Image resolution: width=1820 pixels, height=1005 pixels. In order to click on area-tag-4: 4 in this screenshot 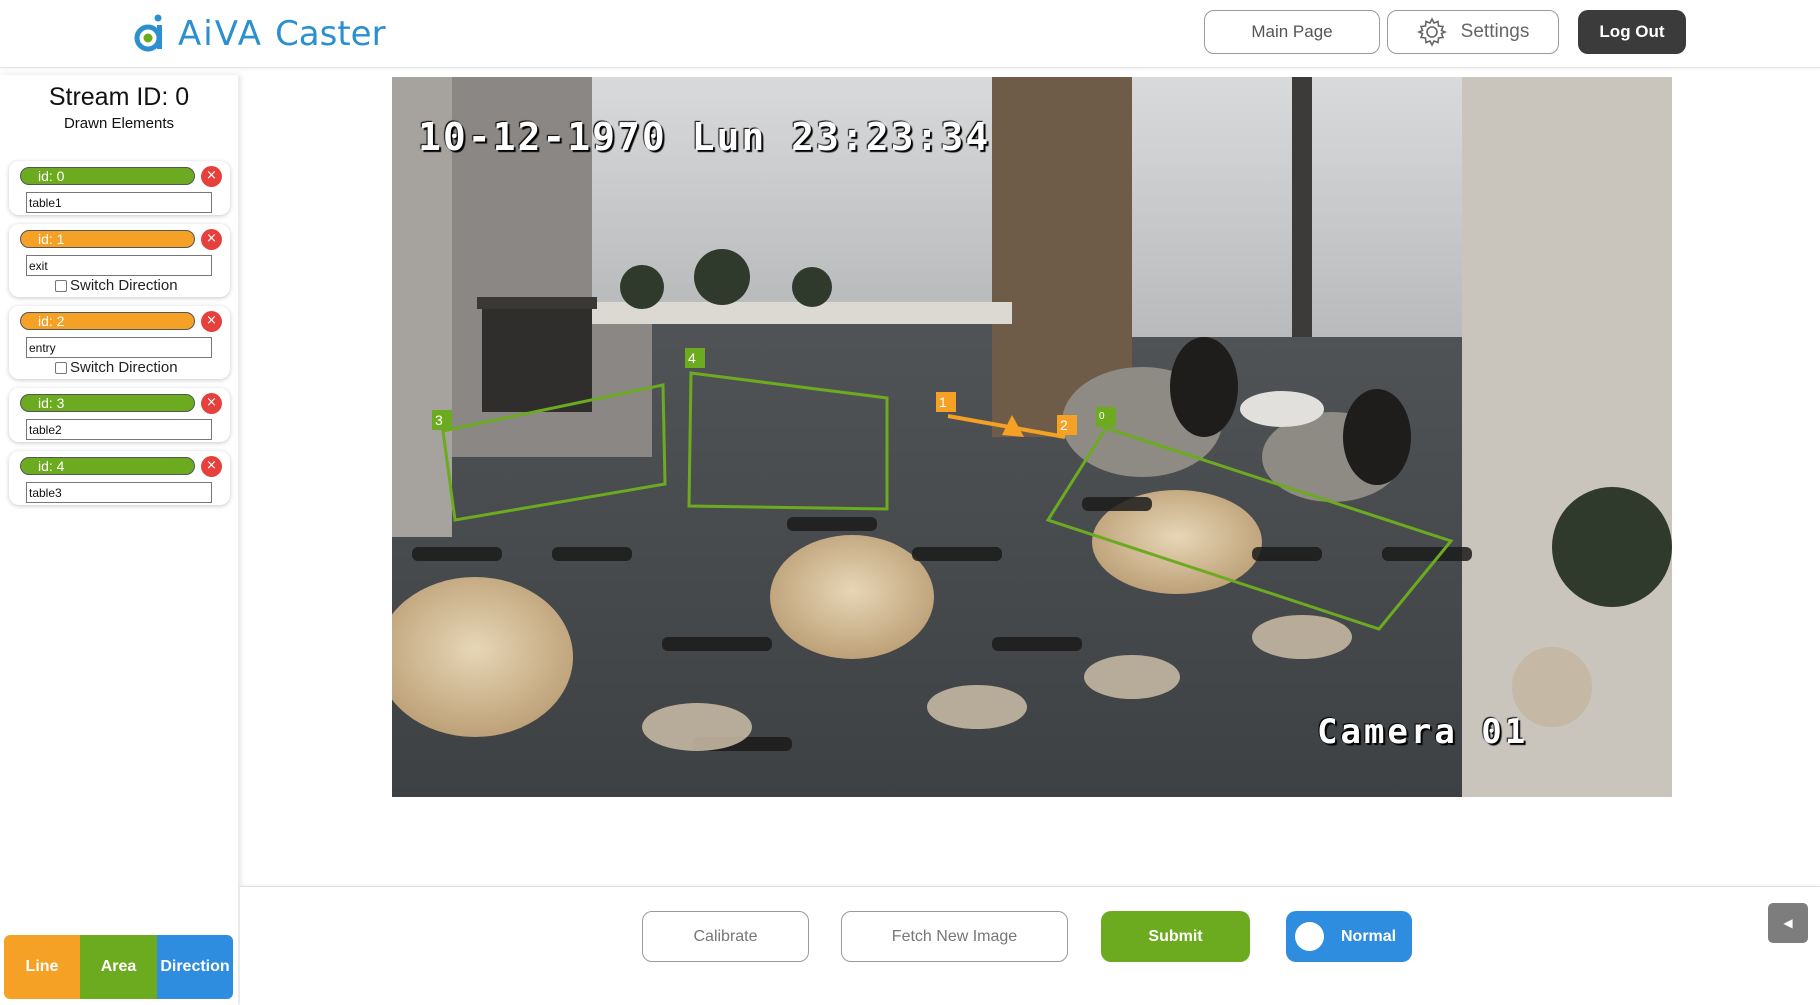, I will do `click(695, 358)`.